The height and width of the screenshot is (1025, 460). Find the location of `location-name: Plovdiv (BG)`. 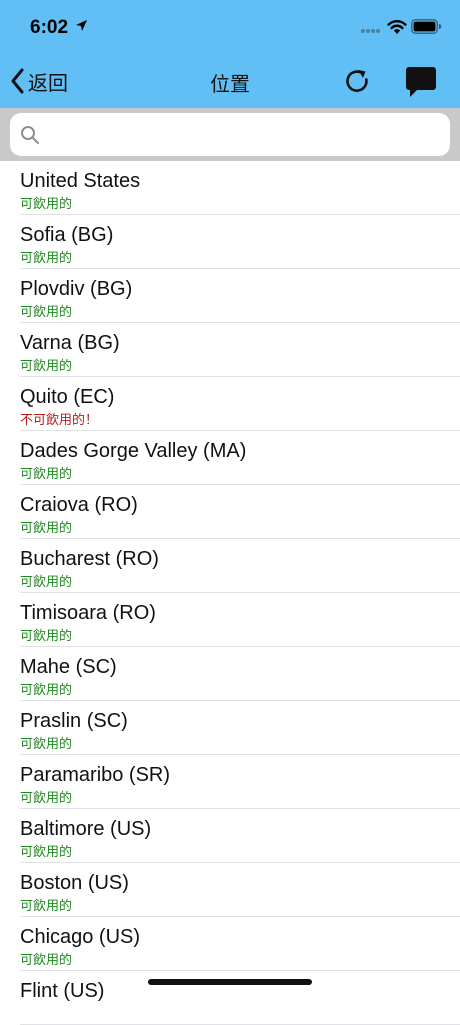

location-name: Plovdiv (BG) is located at coordinates (76, 289).